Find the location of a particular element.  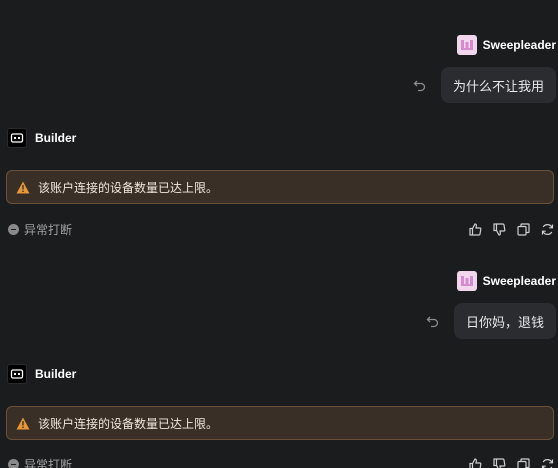

user-message-bubble: 日你妈，退钱 is located at coordinates (504, 321).